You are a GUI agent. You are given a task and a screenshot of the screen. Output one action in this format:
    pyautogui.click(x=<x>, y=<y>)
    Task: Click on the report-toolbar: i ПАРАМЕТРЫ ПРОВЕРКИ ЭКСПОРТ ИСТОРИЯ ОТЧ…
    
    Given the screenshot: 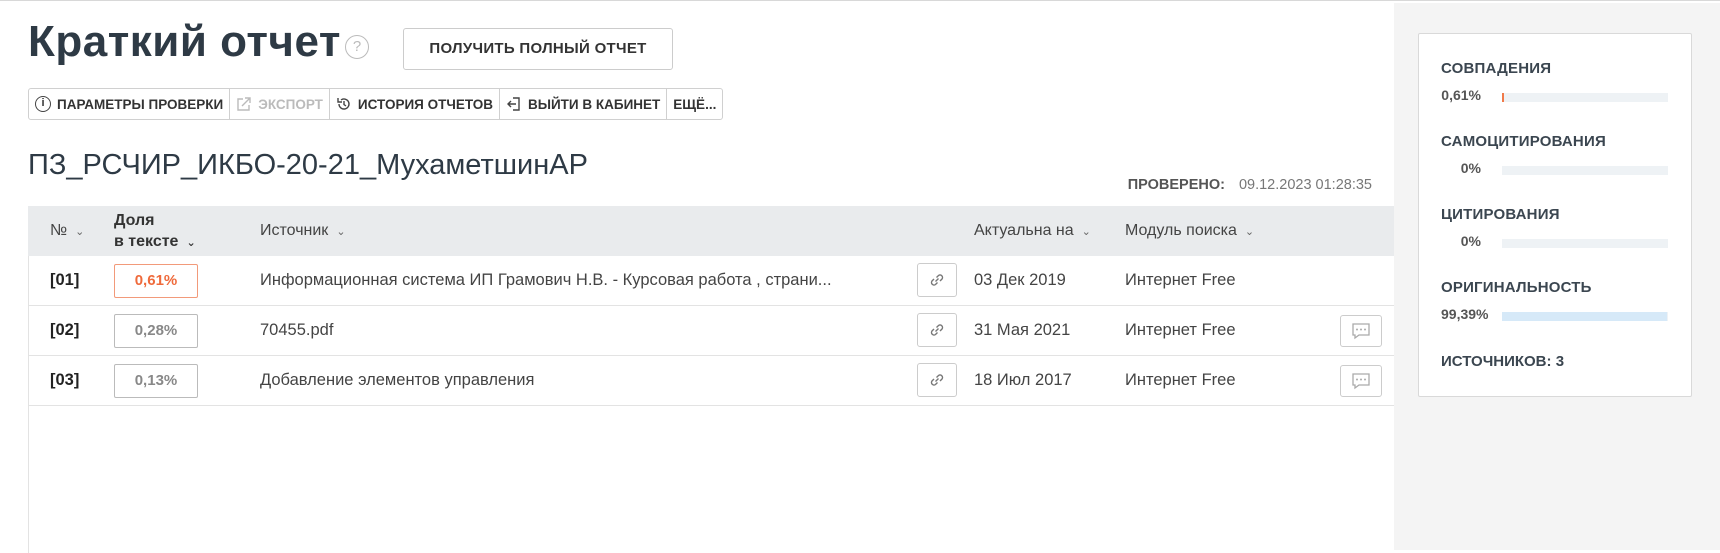 What is the action you would take?
    pyautogui.click(x=376, y=104)
    